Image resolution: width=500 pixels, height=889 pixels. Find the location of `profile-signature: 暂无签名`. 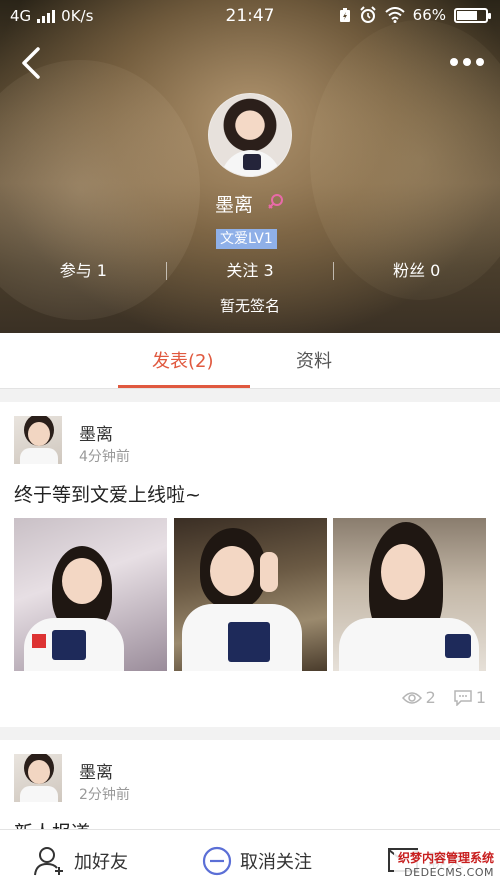

profile-signature: 暂无签名 is located at coordinates (249, 306).